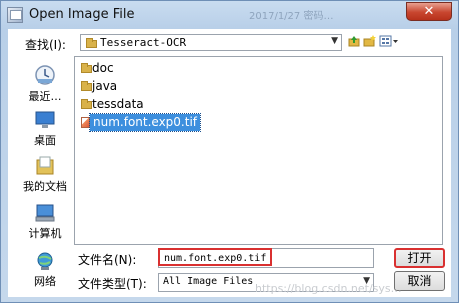 Image resolution: width=459 pixels, height=303 pixels. What do you see at coordinates (45, 129) in the screenshot?
I see `place-desktop: 桌面` at bounding box center [45, 129].